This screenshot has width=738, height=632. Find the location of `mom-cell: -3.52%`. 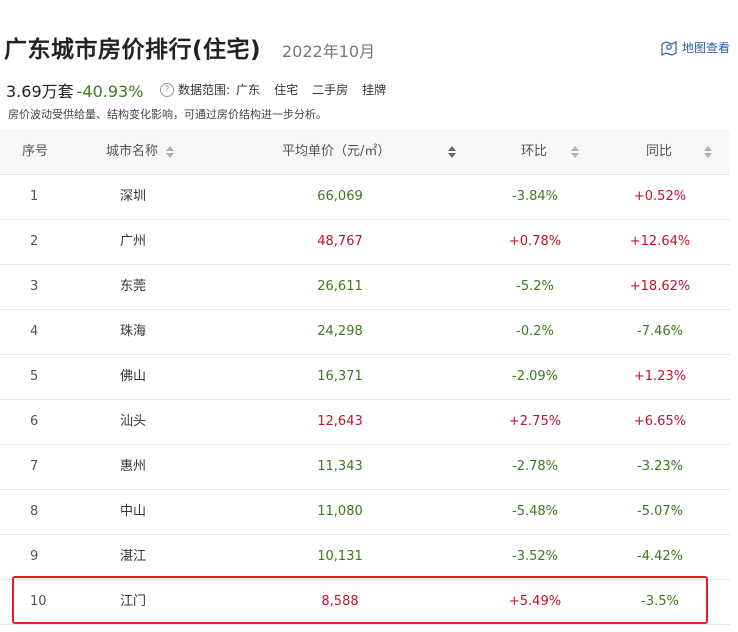

mom-cell: -3.52% is located at coordinates (535, 556).